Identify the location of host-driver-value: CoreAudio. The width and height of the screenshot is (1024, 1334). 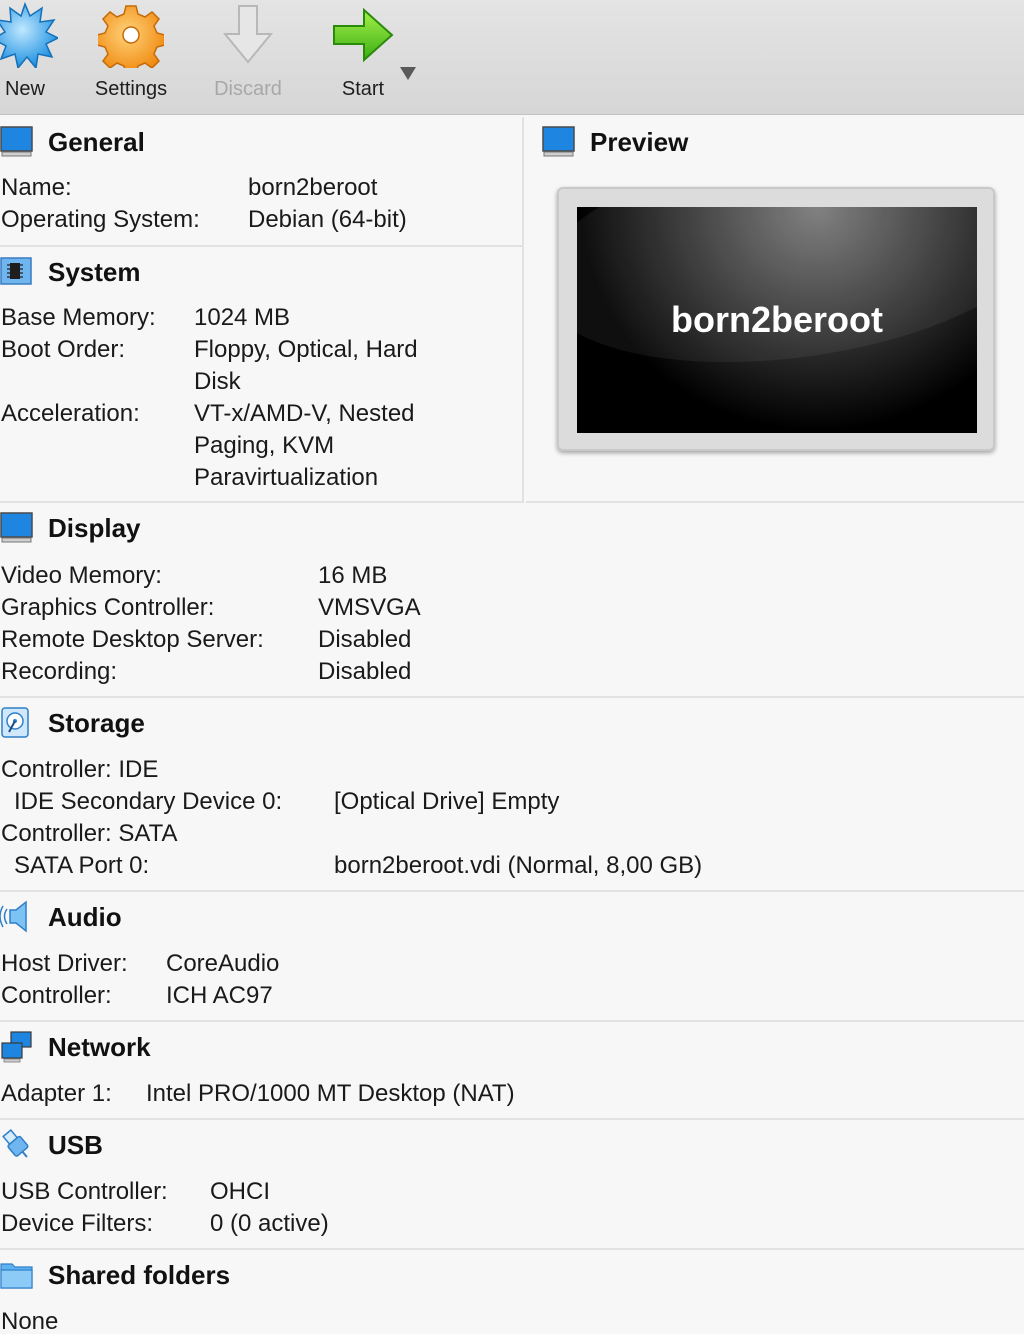
(223, 963).